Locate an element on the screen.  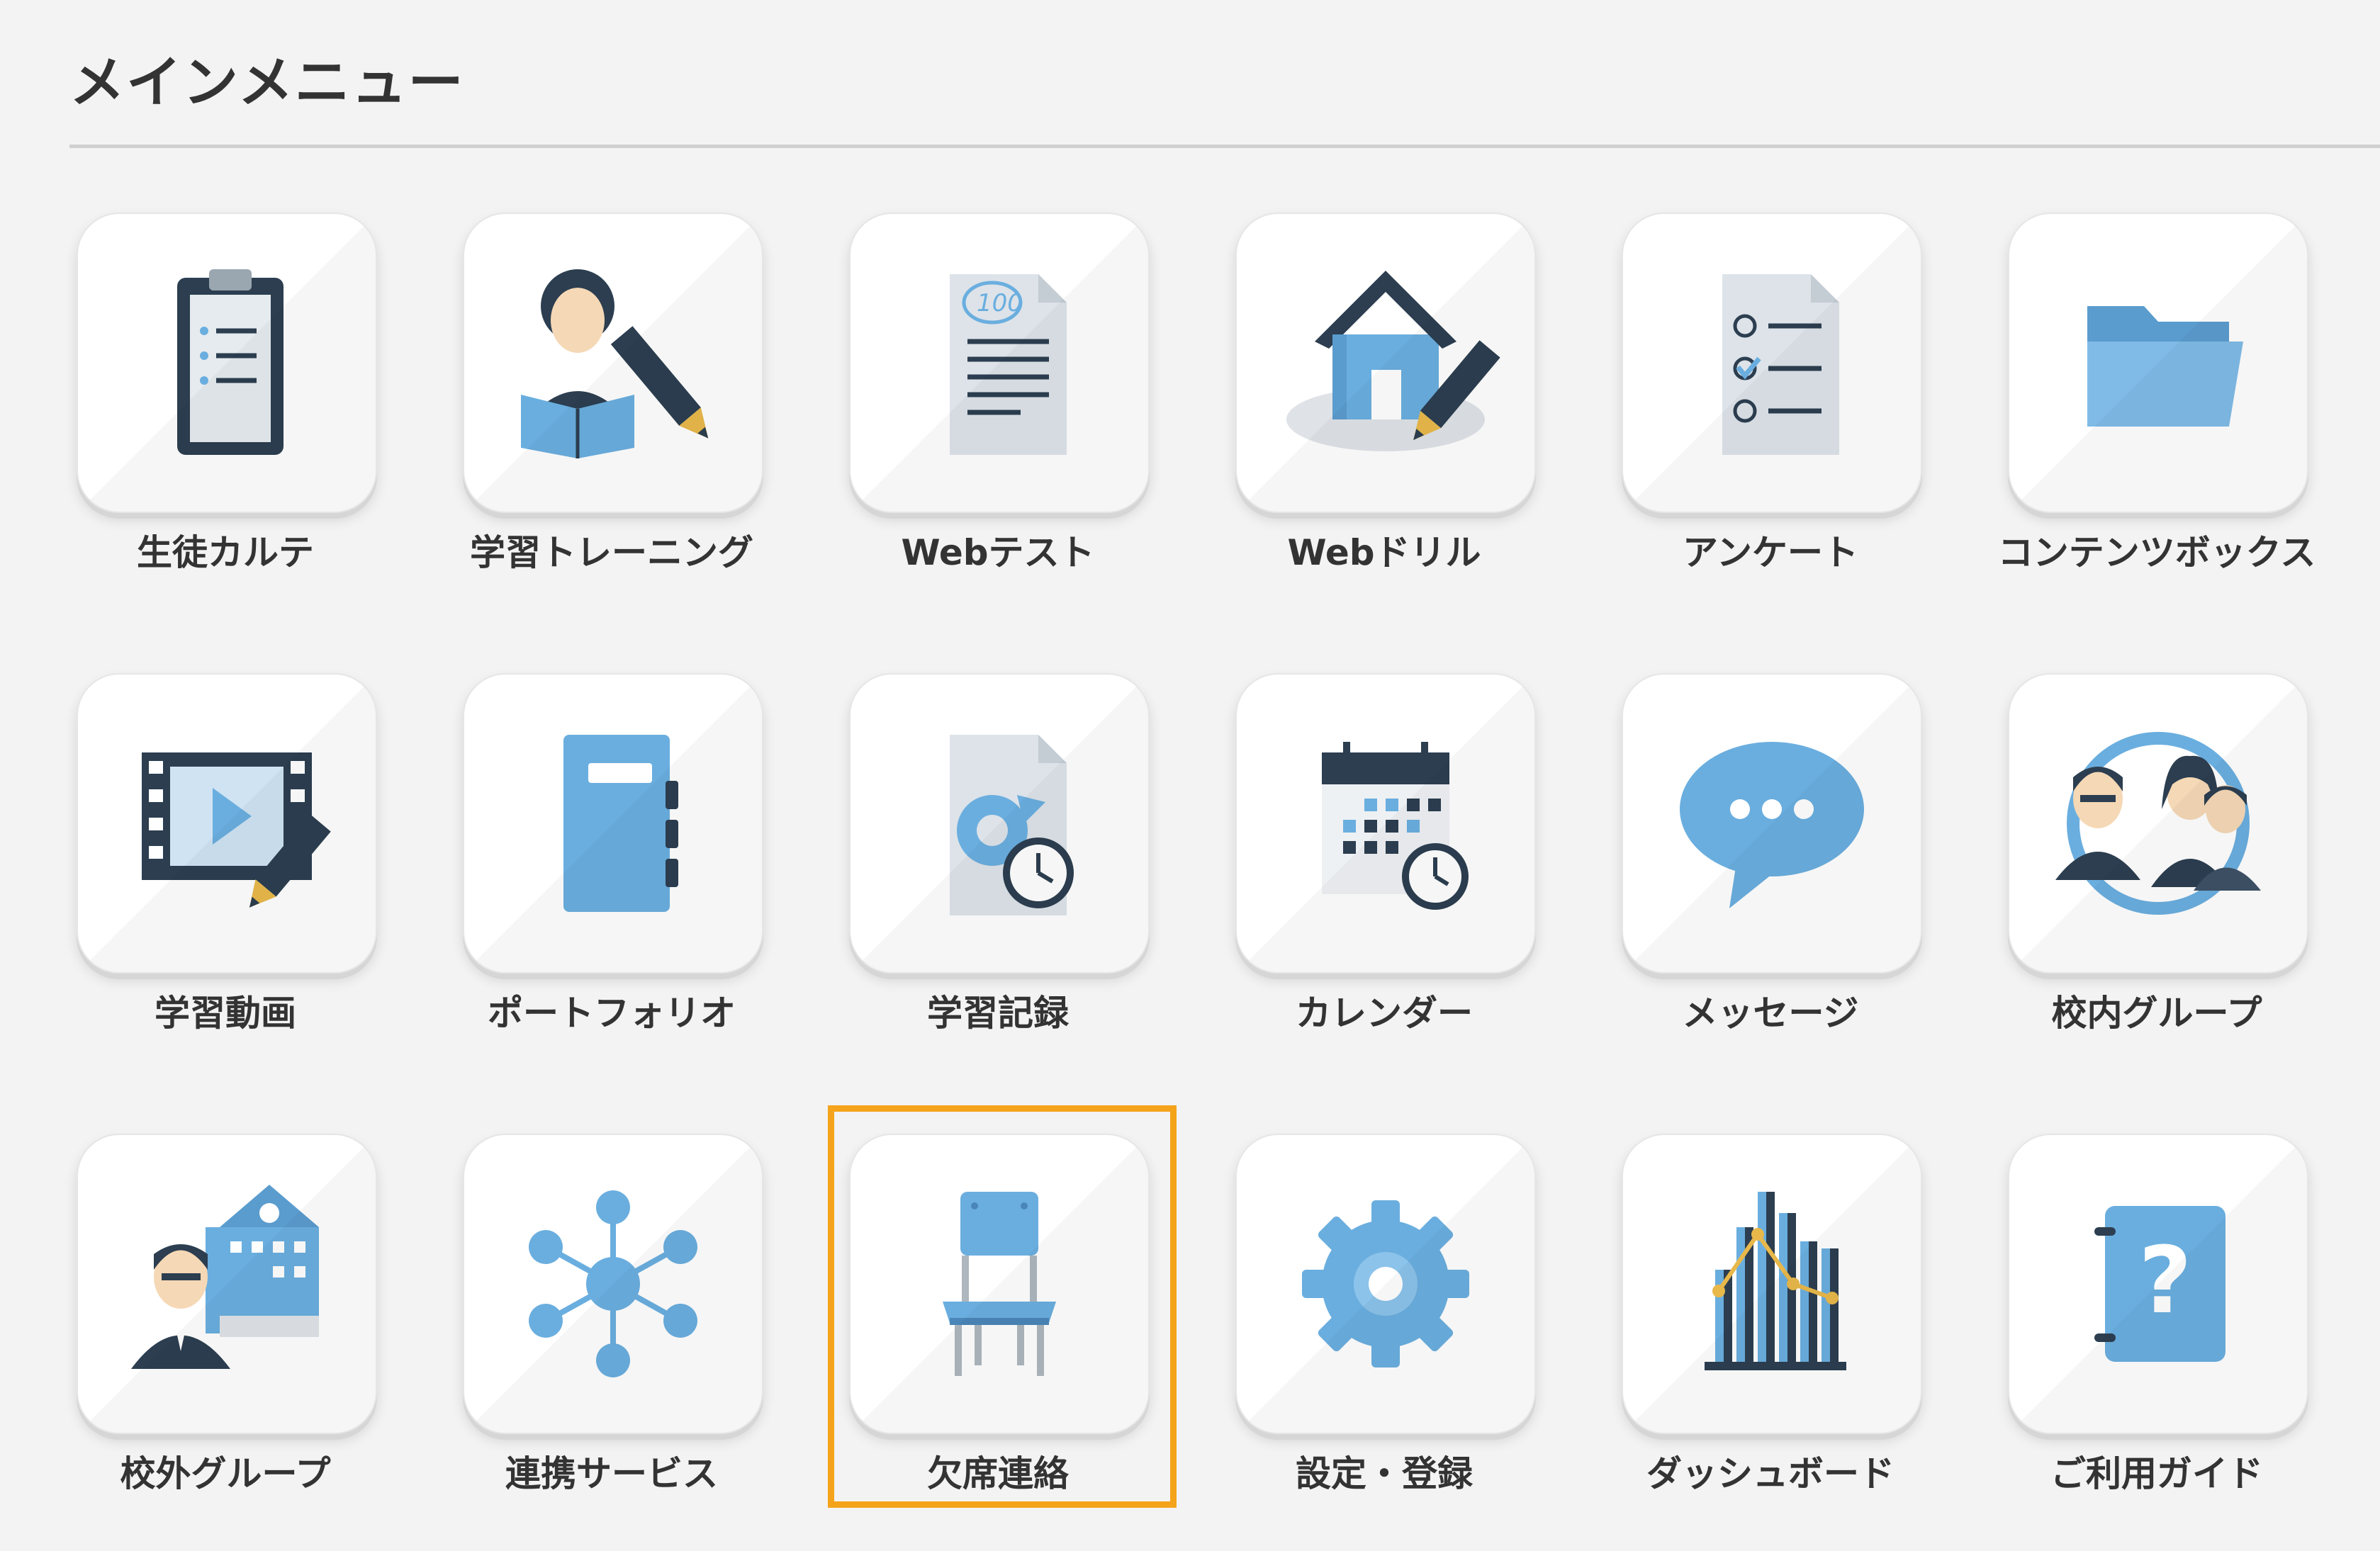
gear-icon is located at coordinates (1386, 1283).